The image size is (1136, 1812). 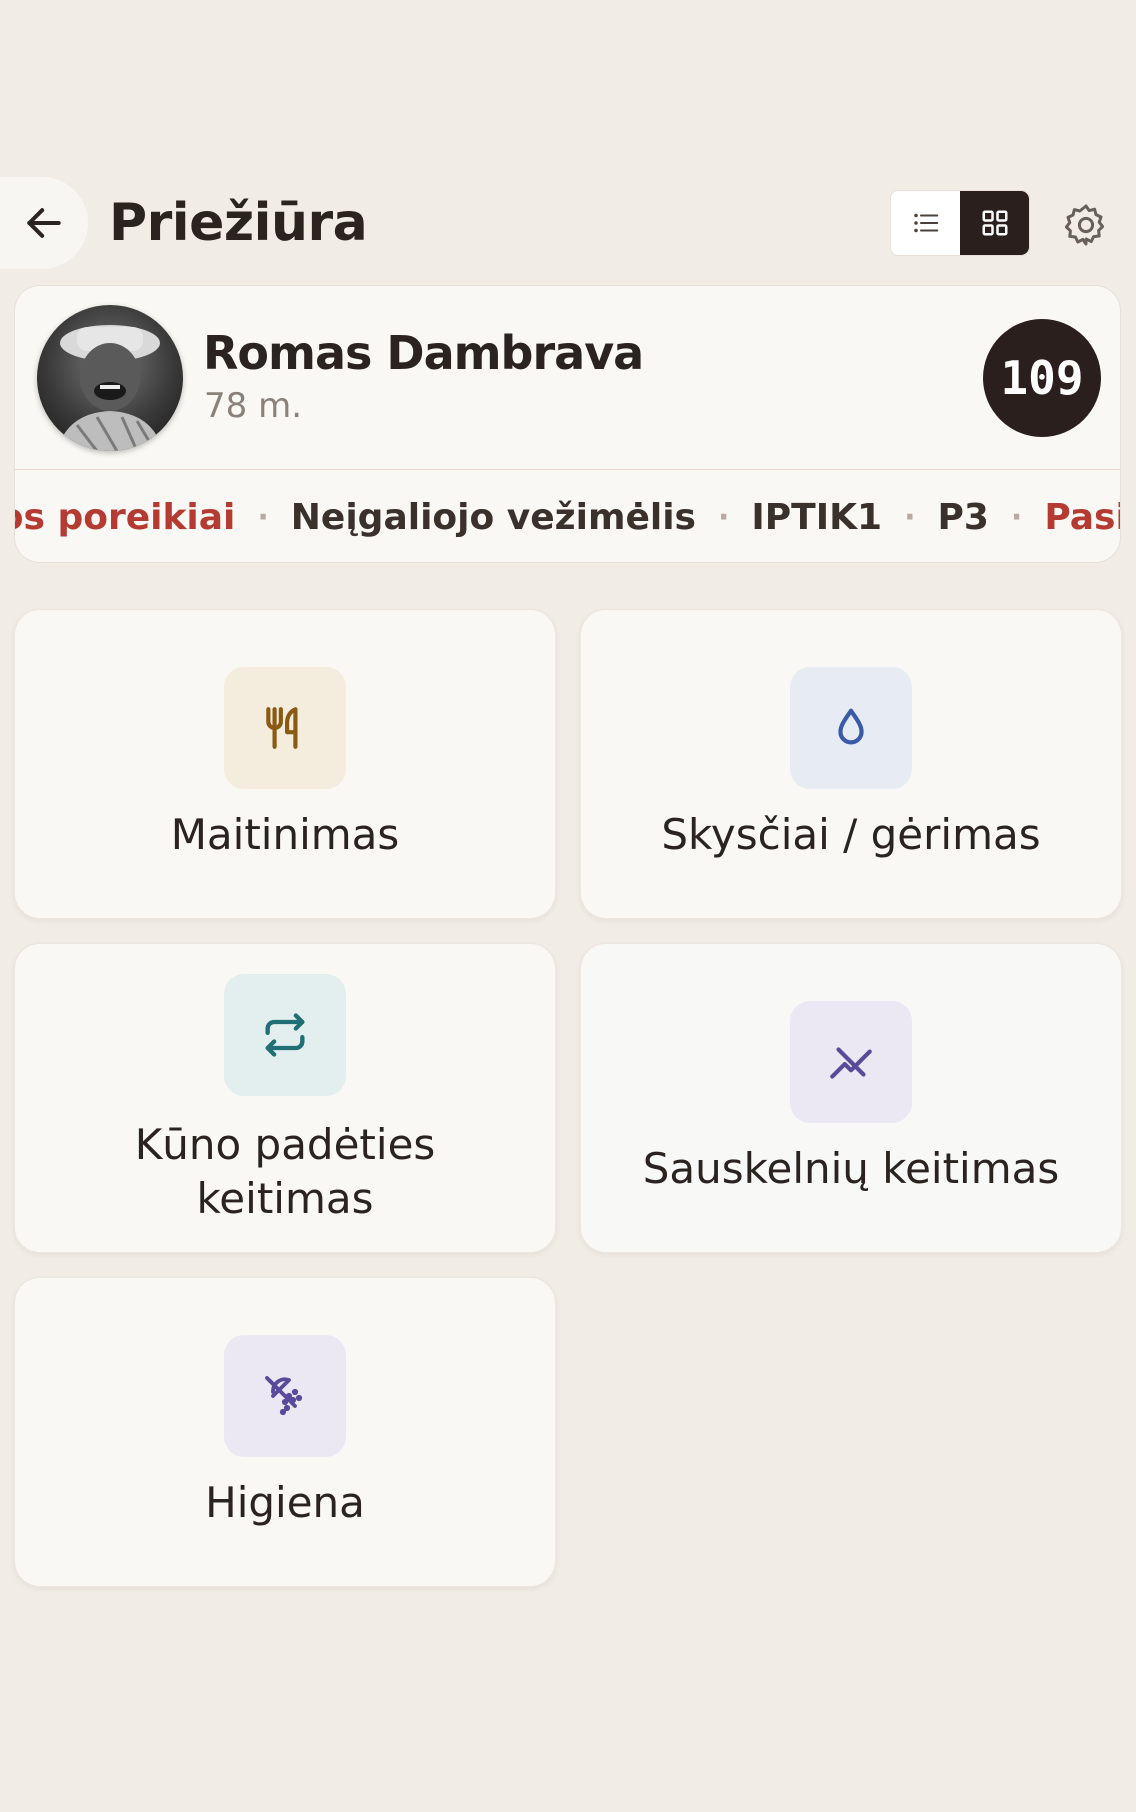 I want to click on repeat-icon, so click(x=285, y=1035).